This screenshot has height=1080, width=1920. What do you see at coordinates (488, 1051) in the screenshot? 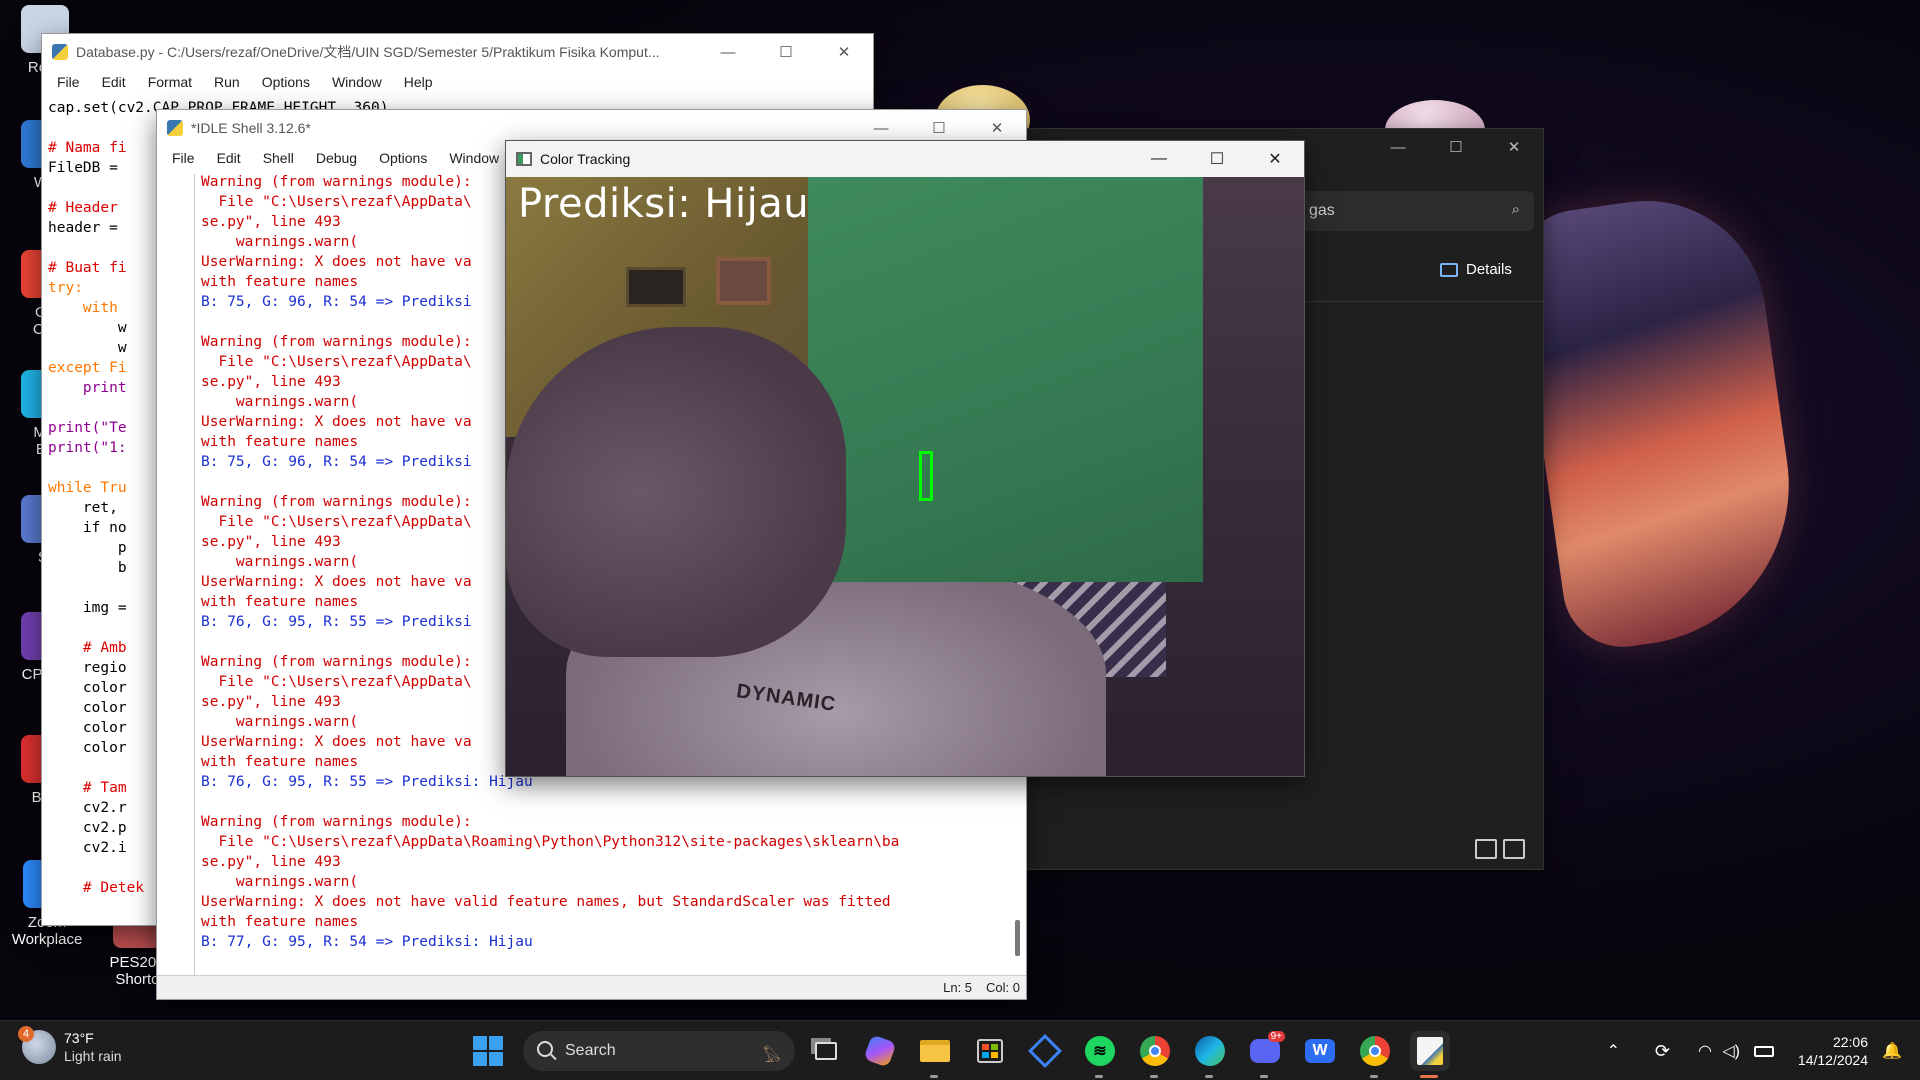
I see `start-button` at bounding box center [488, 1051].